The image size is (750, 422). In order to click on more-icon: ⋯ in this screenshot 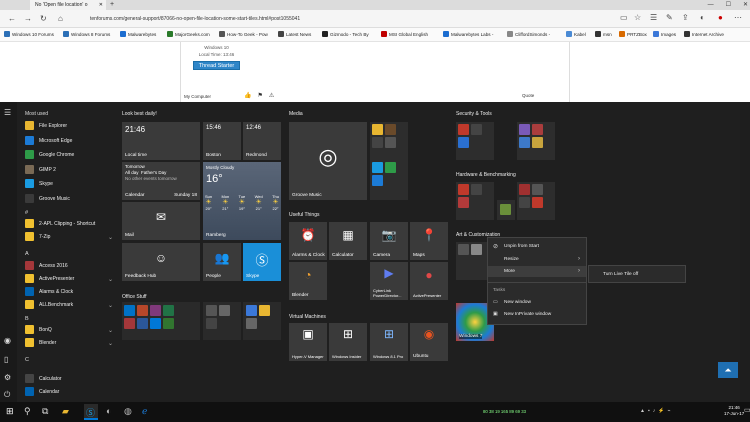, I will do `click(738, 17)`.